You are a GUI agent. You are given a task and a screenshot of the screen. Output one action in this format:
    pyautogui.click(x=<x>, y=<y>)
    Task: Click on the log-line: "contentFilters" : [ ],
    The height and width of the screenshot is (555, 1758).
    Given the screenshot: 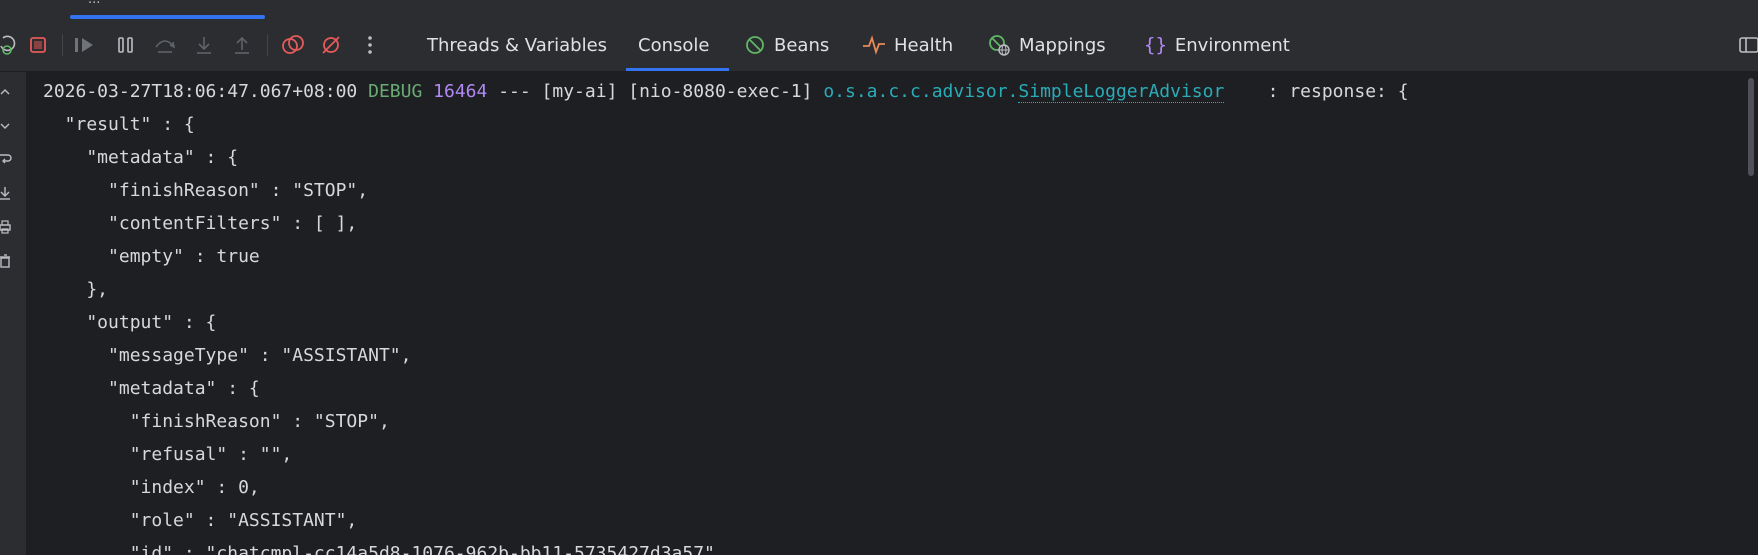 What is the action you would take?
    pyautogui.click(x=200, y=223)
    